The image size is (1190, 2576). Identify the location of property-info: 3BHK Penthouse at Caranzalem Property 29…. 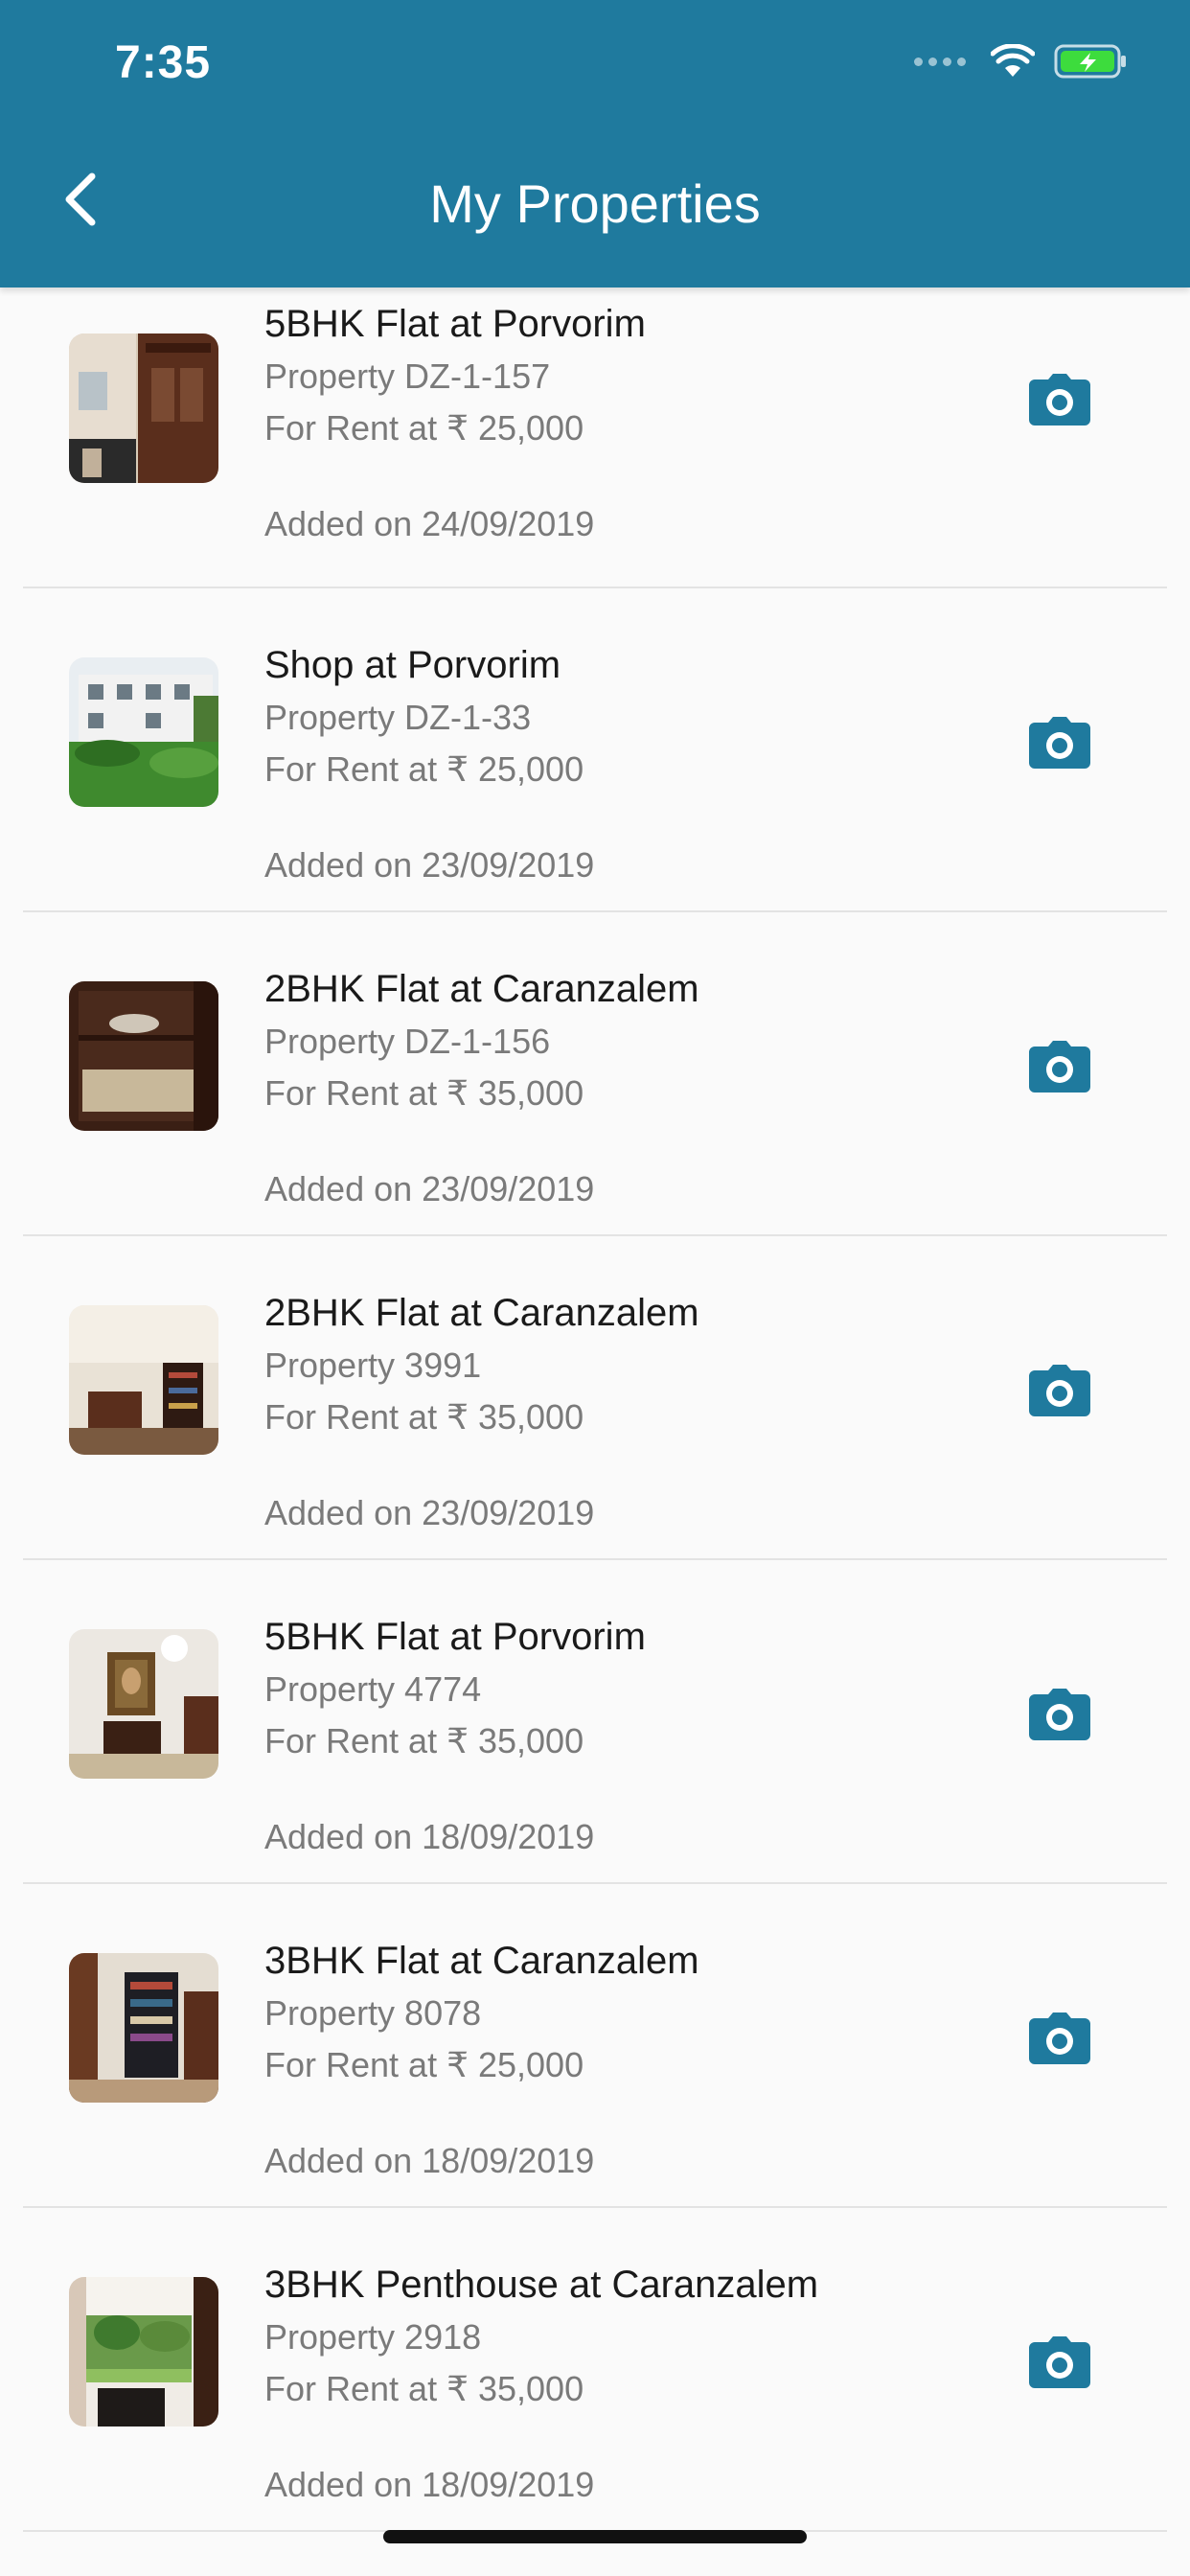
(622, 2384).